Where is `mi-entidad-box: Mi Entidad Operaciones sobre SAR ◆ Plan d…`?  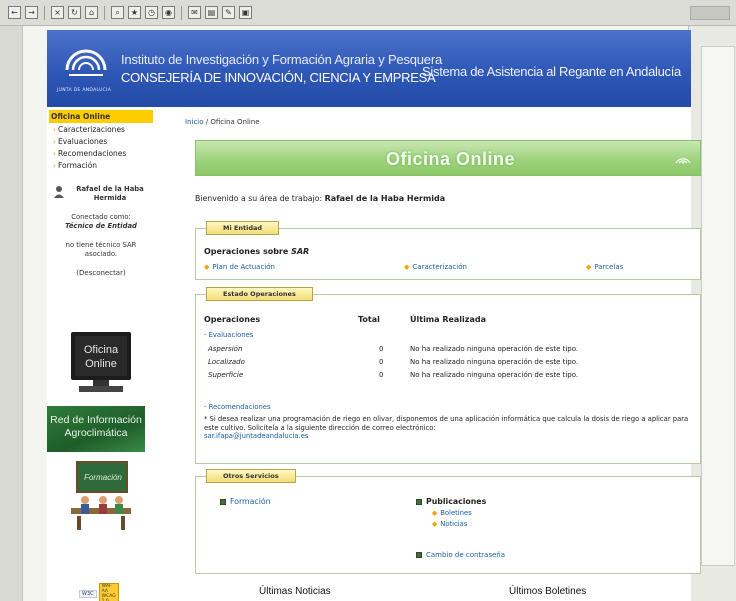 mi-entidad-box: Mi Entidad Operaciones sobre SAR ◆ Plan d… is located at coordinates (448, 250).